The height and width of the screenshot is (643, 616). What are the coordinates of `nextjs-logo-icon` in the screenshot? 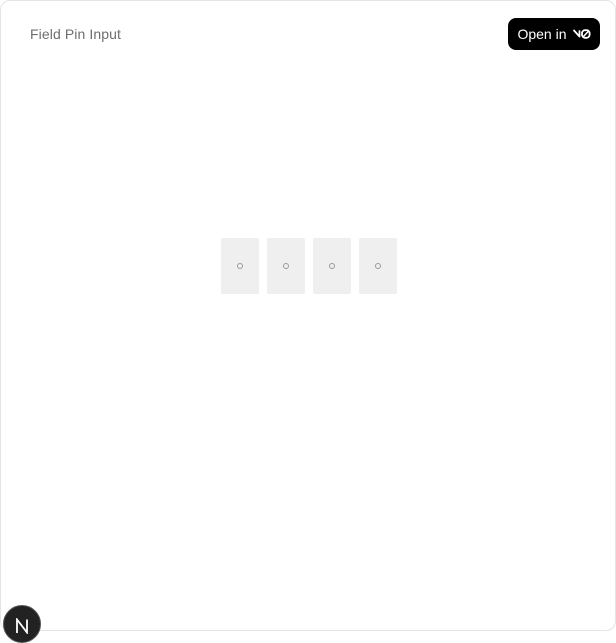 It's located at (22, 626).